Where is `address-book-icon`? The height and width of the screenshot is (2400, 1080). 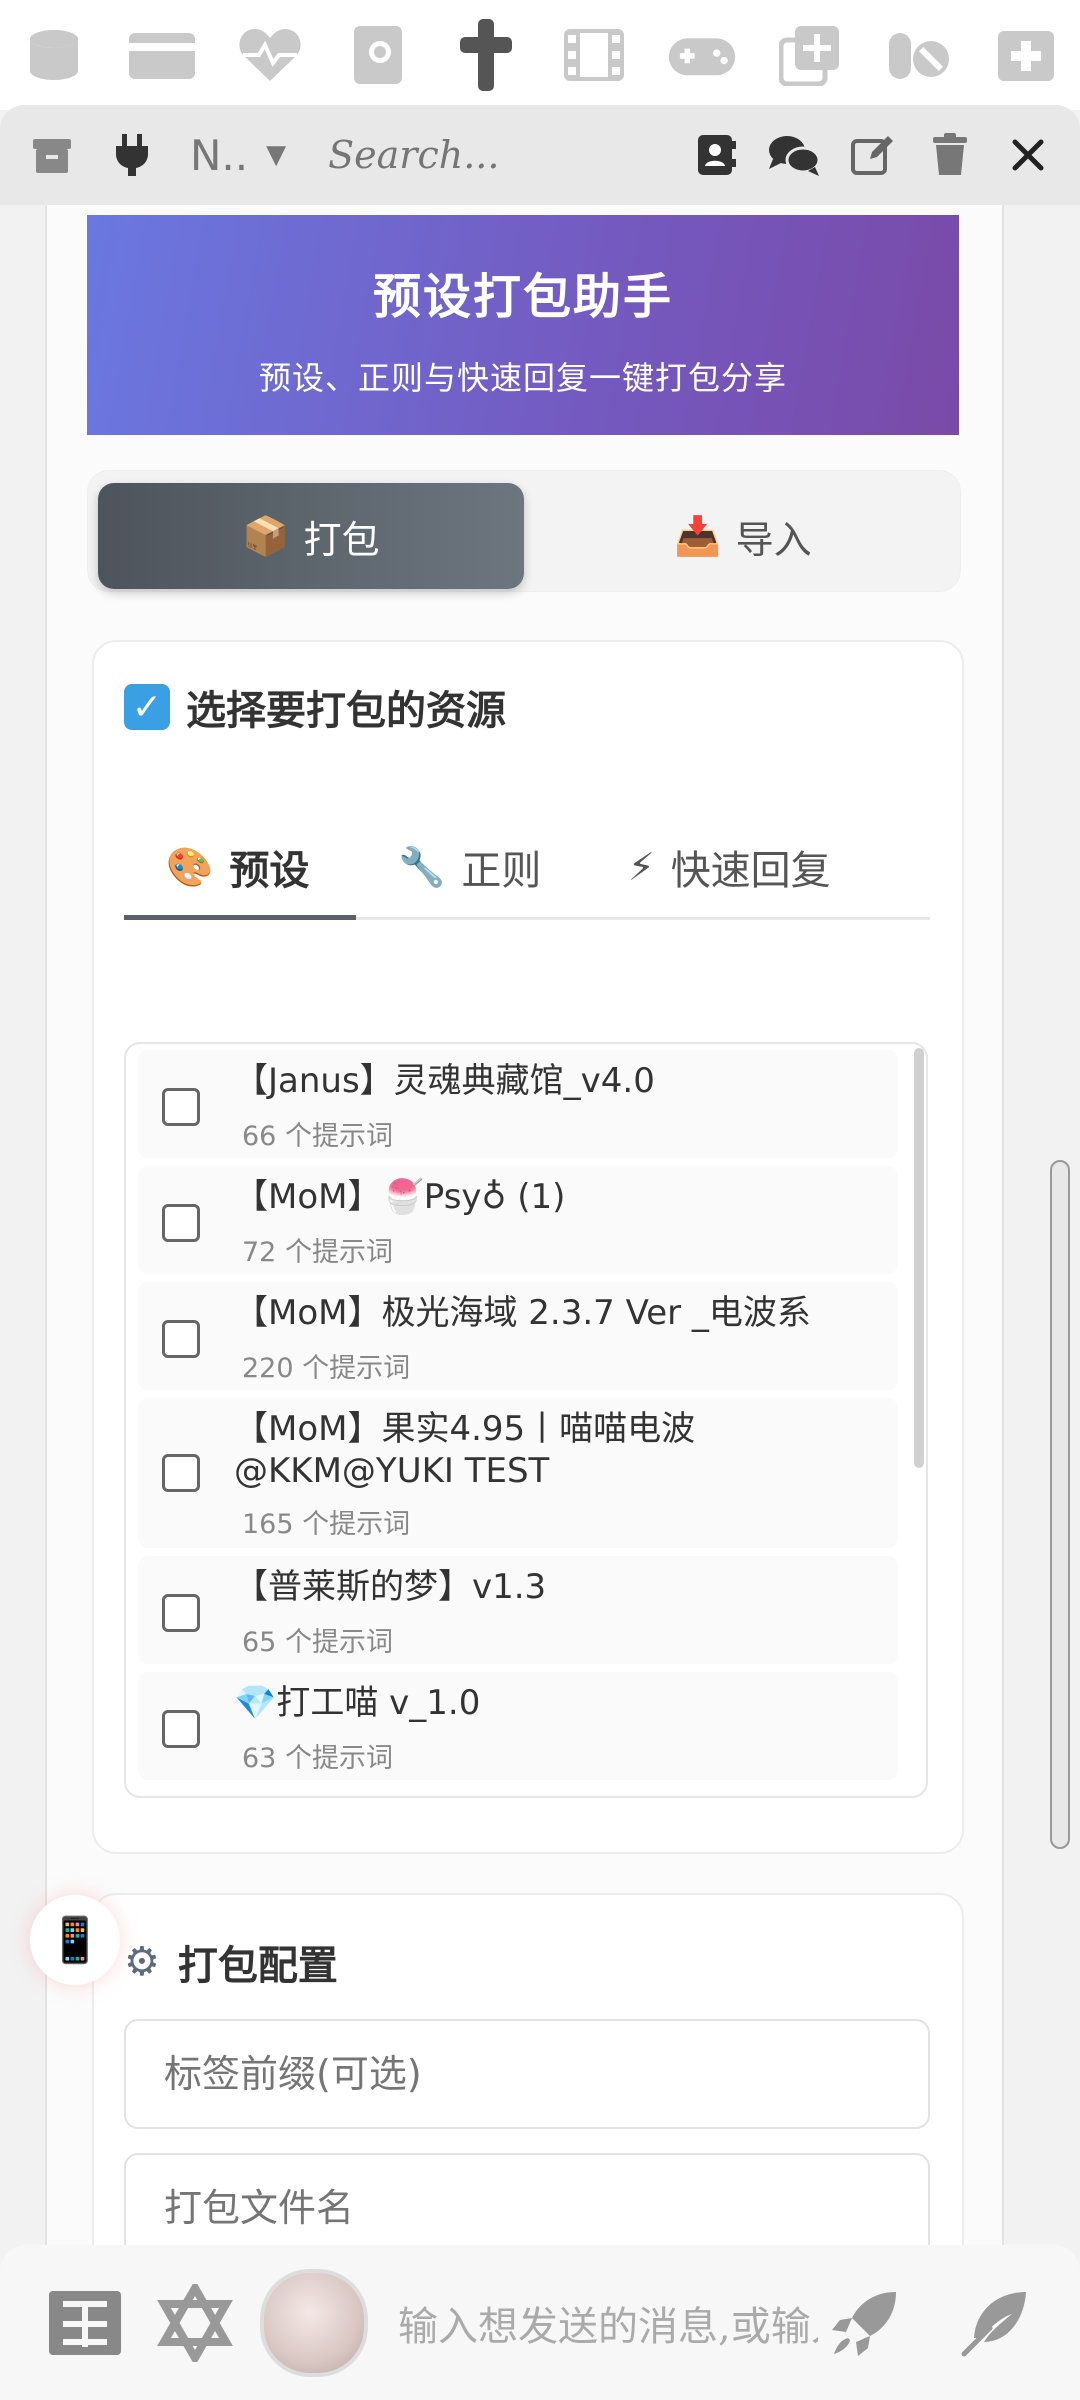 address-book-icon is located at coordinates (716, 155).